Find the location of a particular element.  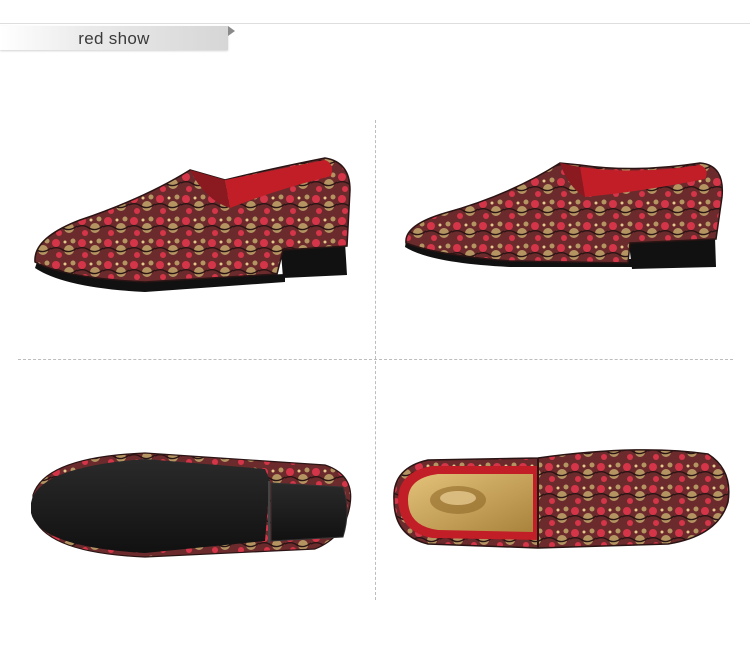

section-title: red show is located at coordinates (114, 38).